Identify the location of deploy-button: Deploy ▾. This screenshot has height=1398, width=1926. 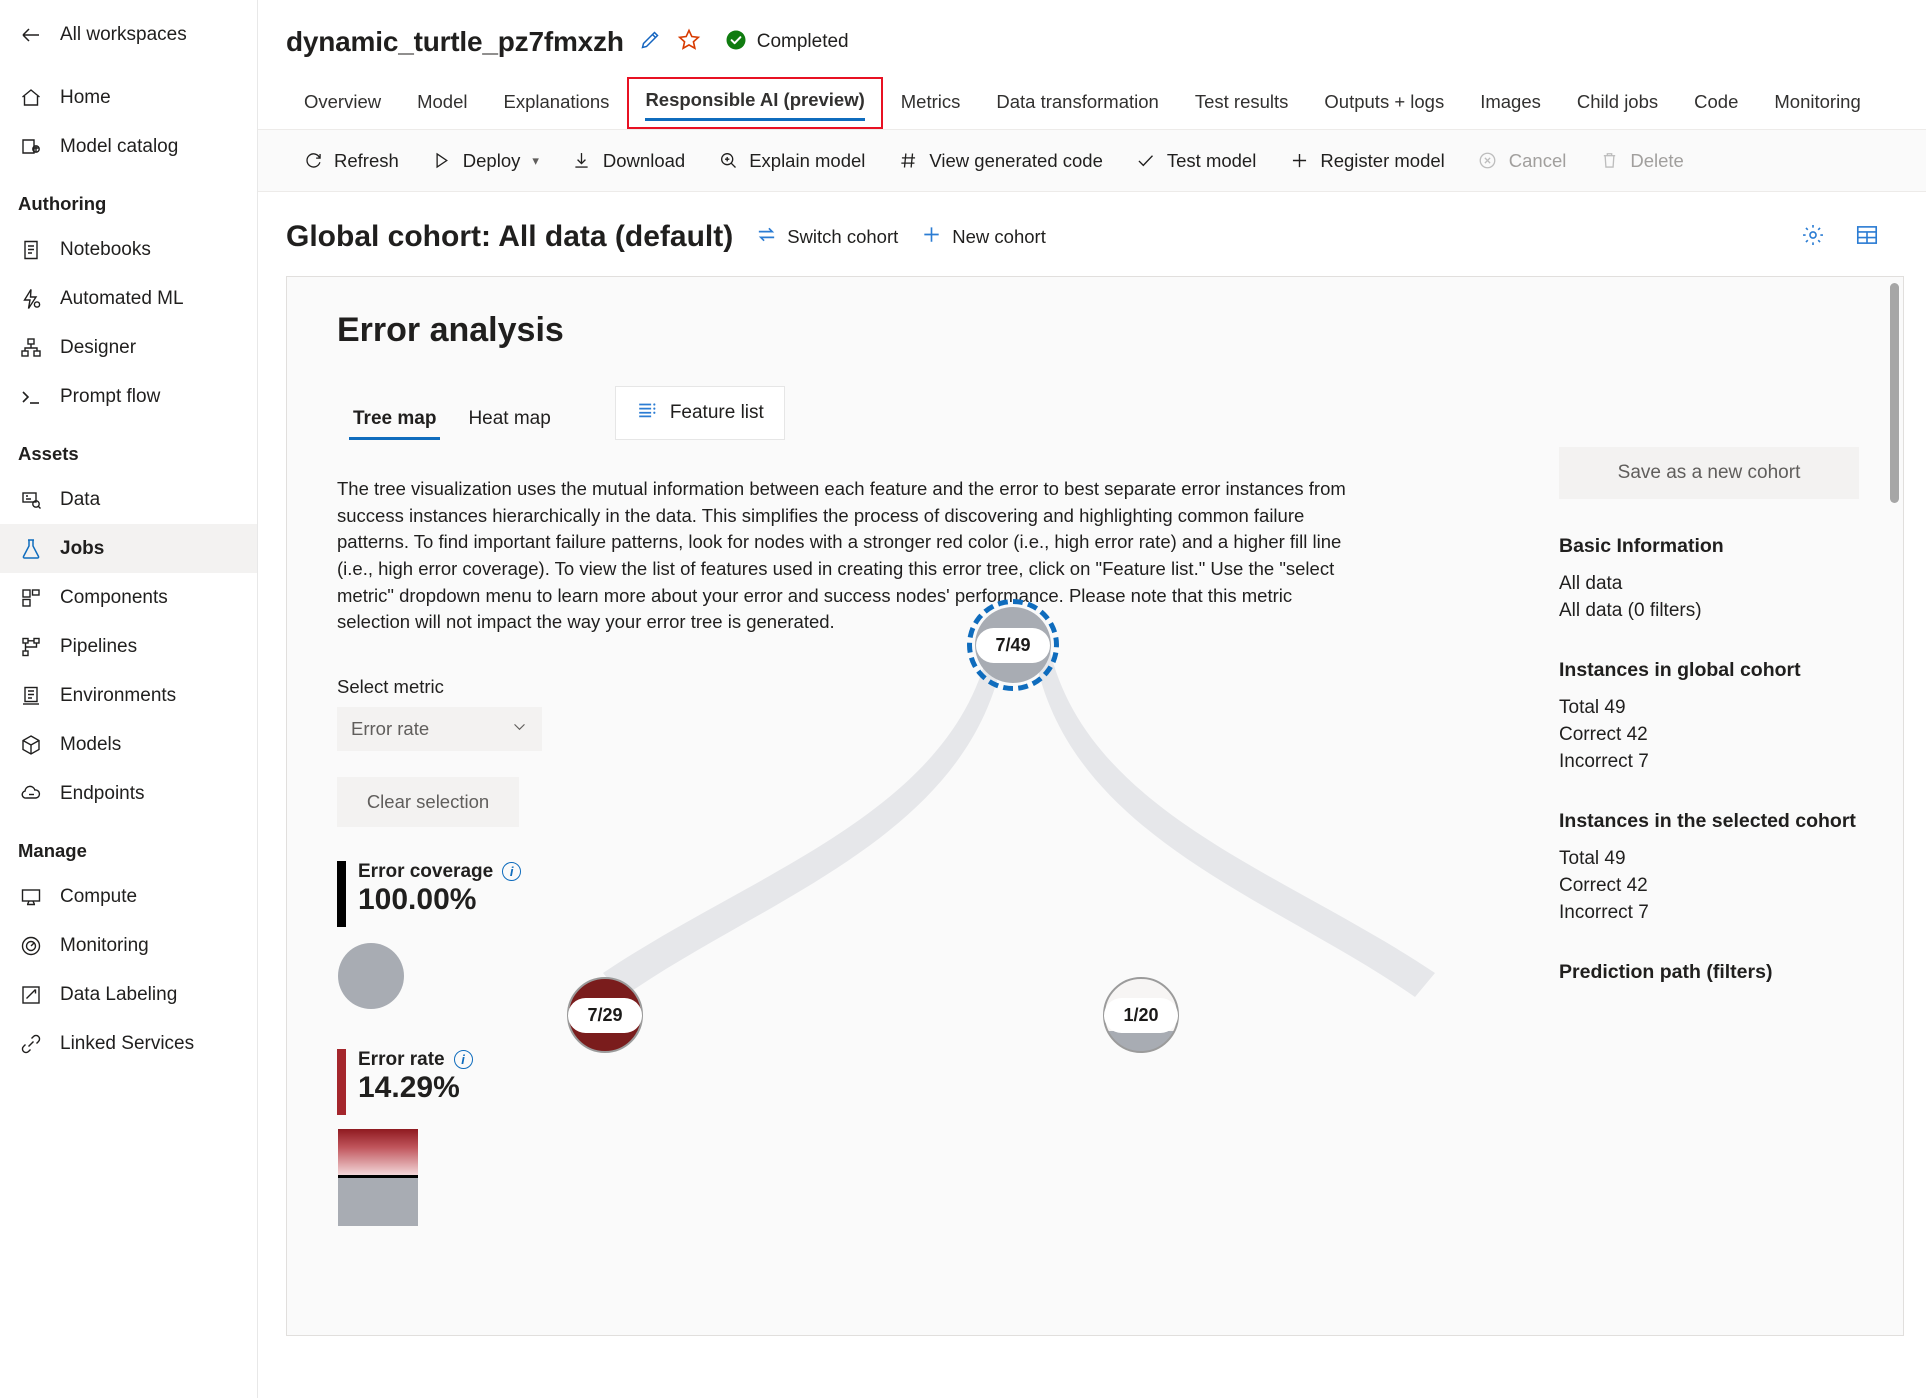
(485, 161).